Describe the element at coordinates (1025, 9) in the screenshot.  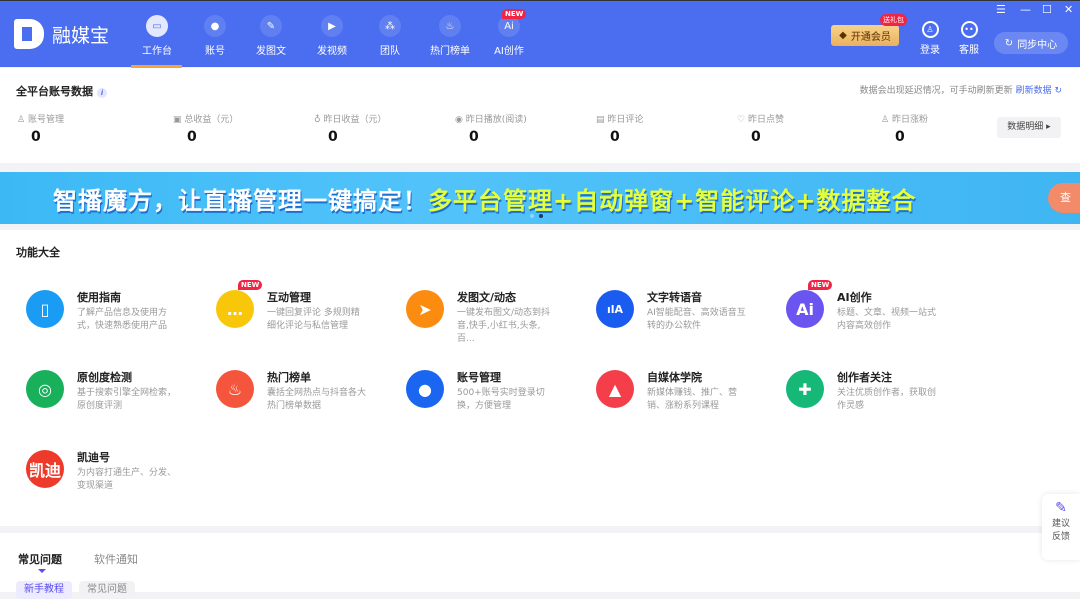
I see `minimize-icon: —` at that location.